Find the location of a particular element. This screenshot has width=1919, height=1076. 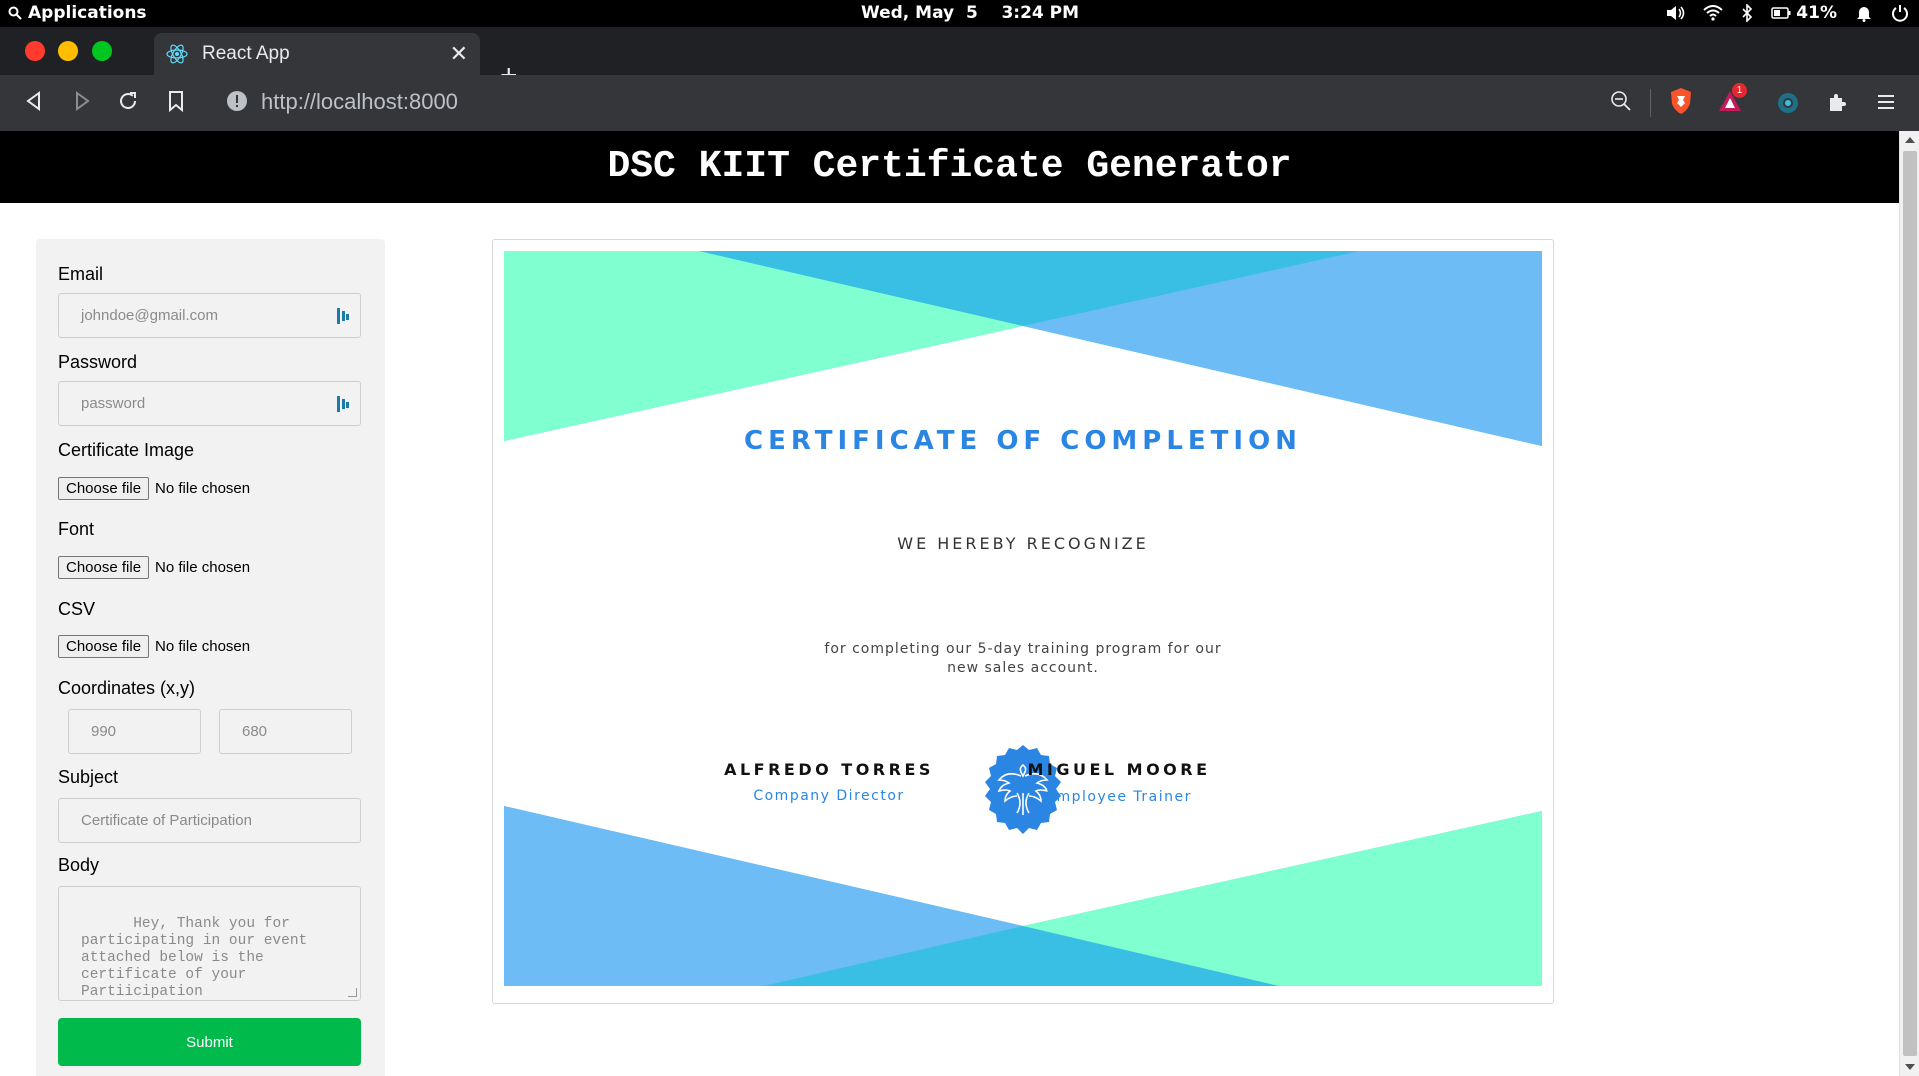

volume-icon is located at coordinates (1675, 13).